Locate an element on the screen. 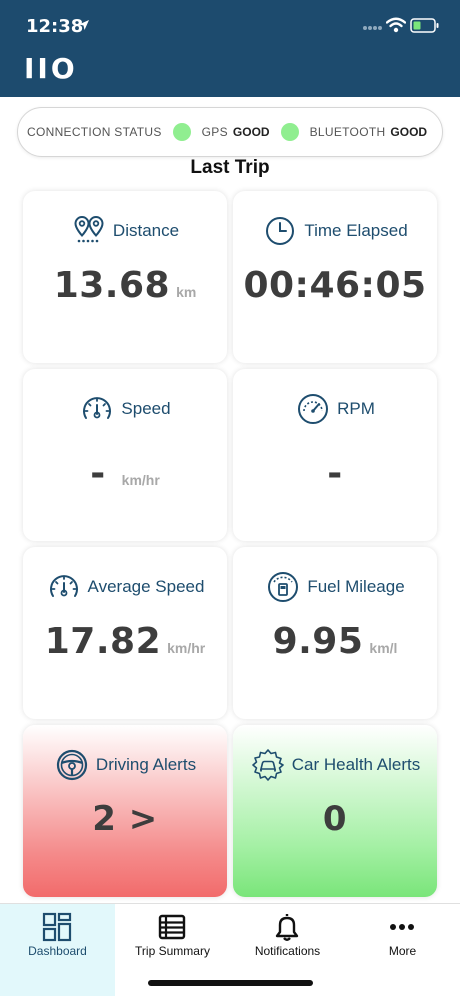  signal-dots-icon is located at coordinates (372, 28).